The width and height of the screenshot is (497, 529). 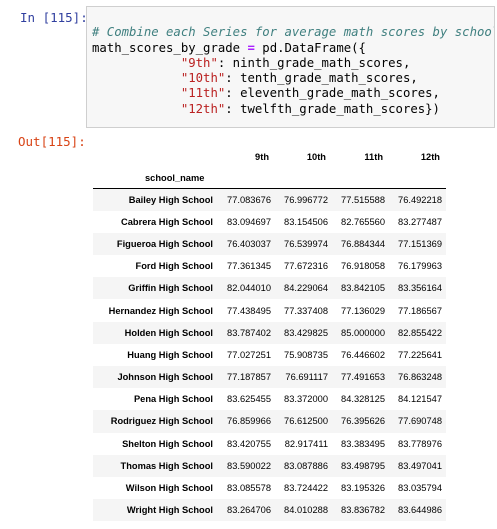 What do you see at coordinates (363, 377) in the screenshot?
I see `table-cell: 77.491653` at bounding box center [363, 377].